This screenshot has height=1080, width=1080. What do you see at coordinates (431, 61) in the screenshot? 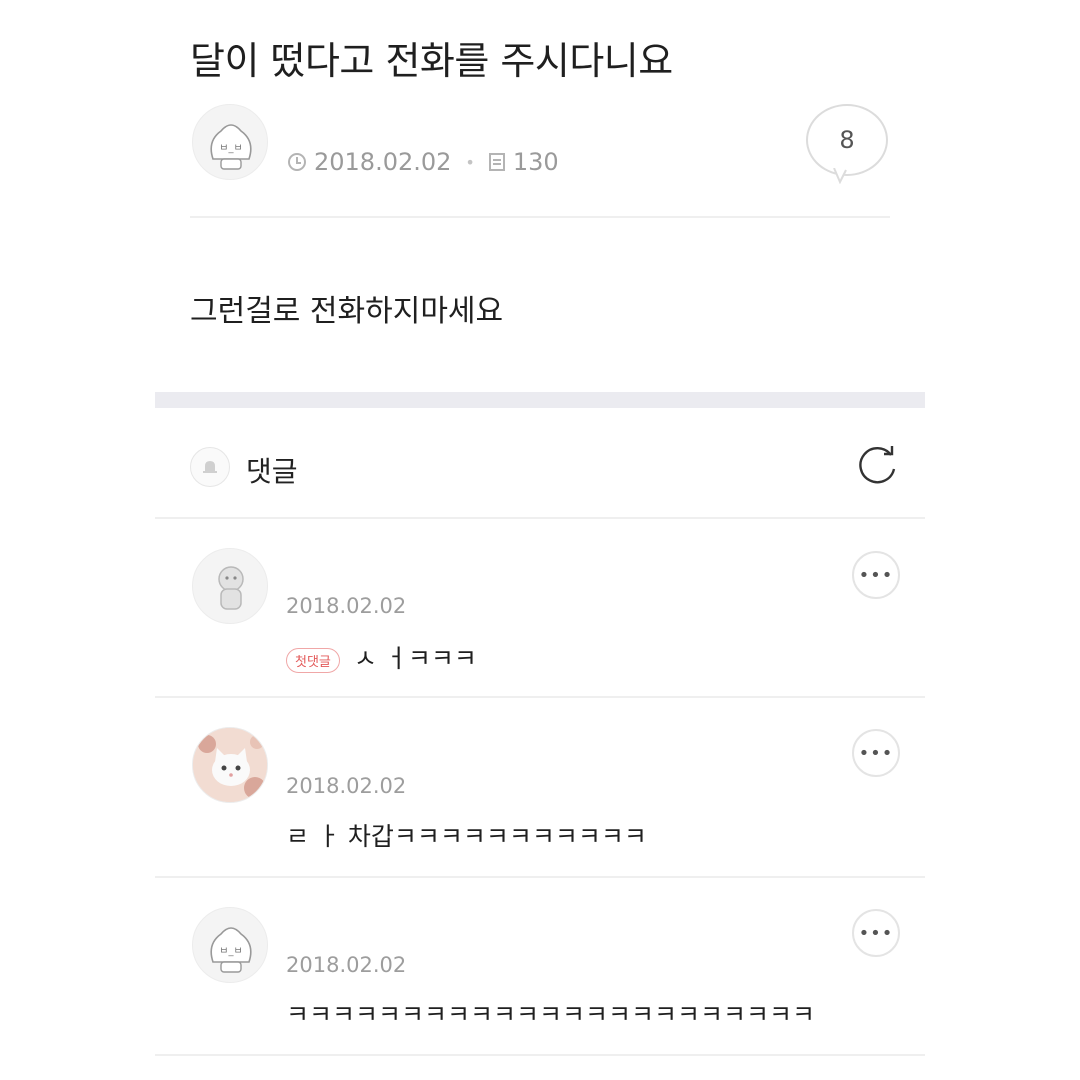
I see `post-title: 달이 떴다고 전화를 주시다니요` at bounding box center [431, 61].